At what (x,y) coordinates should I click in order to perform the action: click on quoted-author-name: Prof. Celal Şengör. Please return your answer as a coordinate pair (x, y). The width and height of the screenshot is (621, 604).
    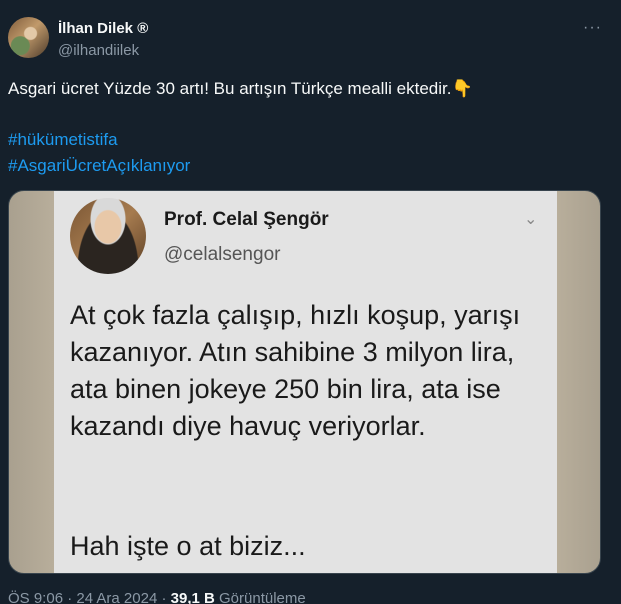
    Looking at the image, I should click on (246, 219).